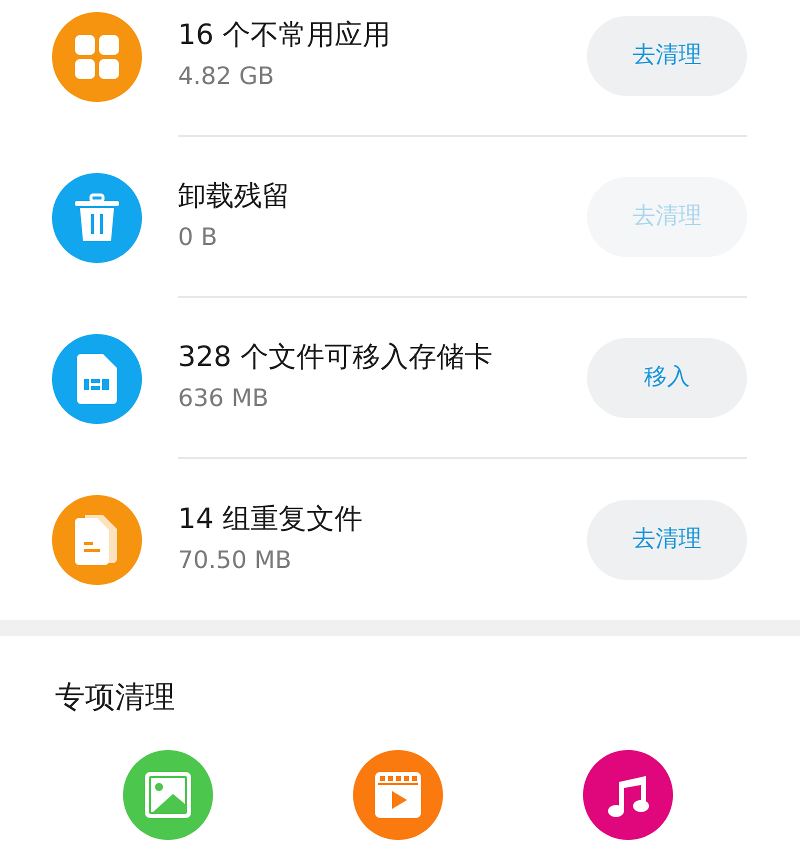 This screenshot has height=852, width=800. Describe the element at coordinates (224, 398) in the screenshot. I see `item-size: 636 MB` at that location.